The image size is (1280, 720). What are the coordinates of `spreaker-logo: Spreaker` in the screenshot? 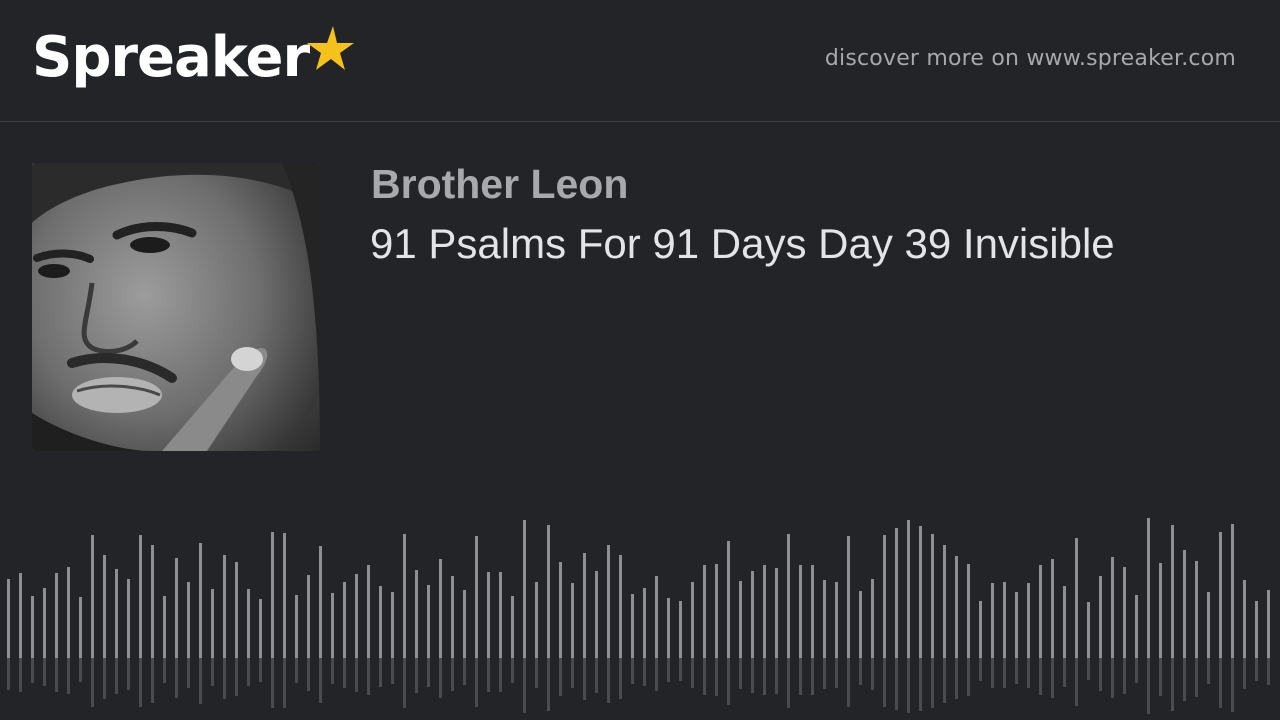 It's located at (193, 62).